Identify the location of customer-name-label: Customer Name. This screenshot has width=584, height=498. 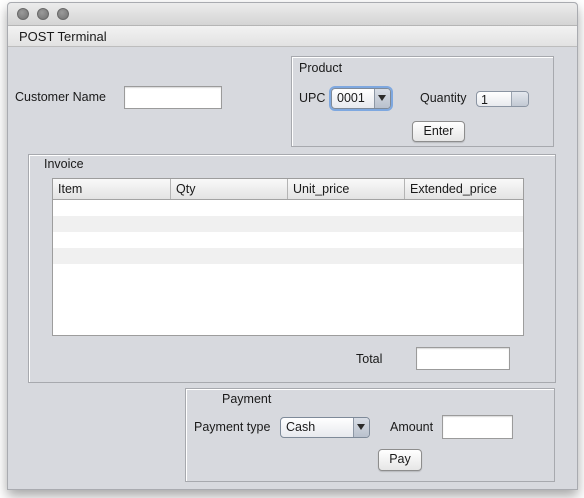
(60, 97).